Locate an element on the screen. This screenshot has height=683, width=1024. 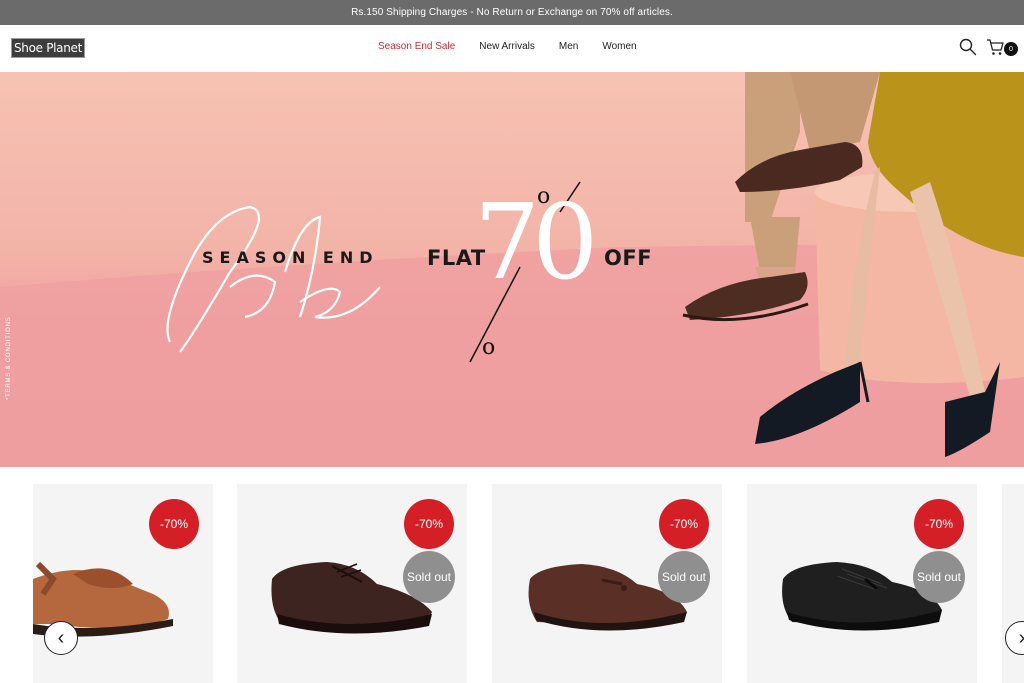
carousel-prev-button: ‹ is located at coordinates (61, 638).